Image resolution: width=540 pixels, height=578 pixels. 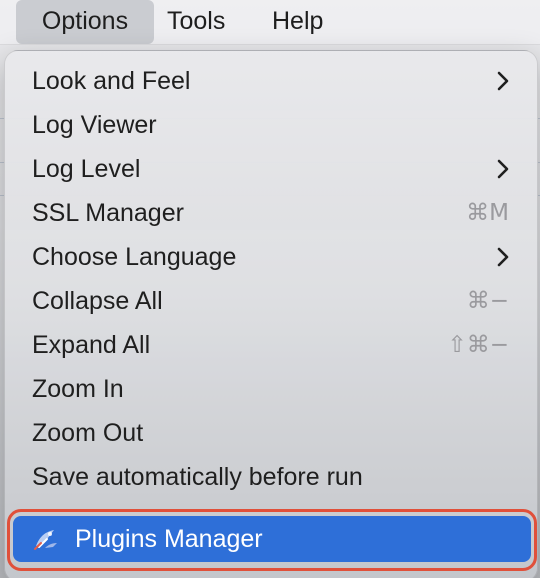 I want to click on menu-item-expand-all: Expand All ⇧⌘−, so click(x=272, y=345).